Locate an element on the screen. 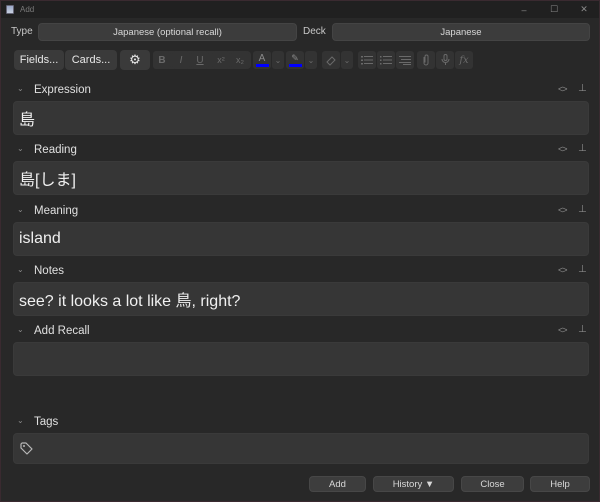  title-bar: Add – ☐ ✕ is located at coordinates (300, 9).